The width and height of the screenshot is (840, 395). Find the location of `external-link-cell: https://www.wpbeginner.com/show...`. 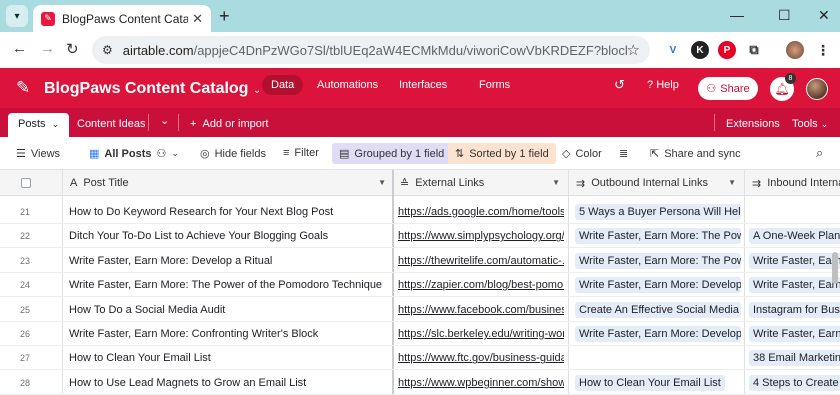

external-link-cell: https://www.wpbeginner.com/show... is located at coordinates (481, 383).